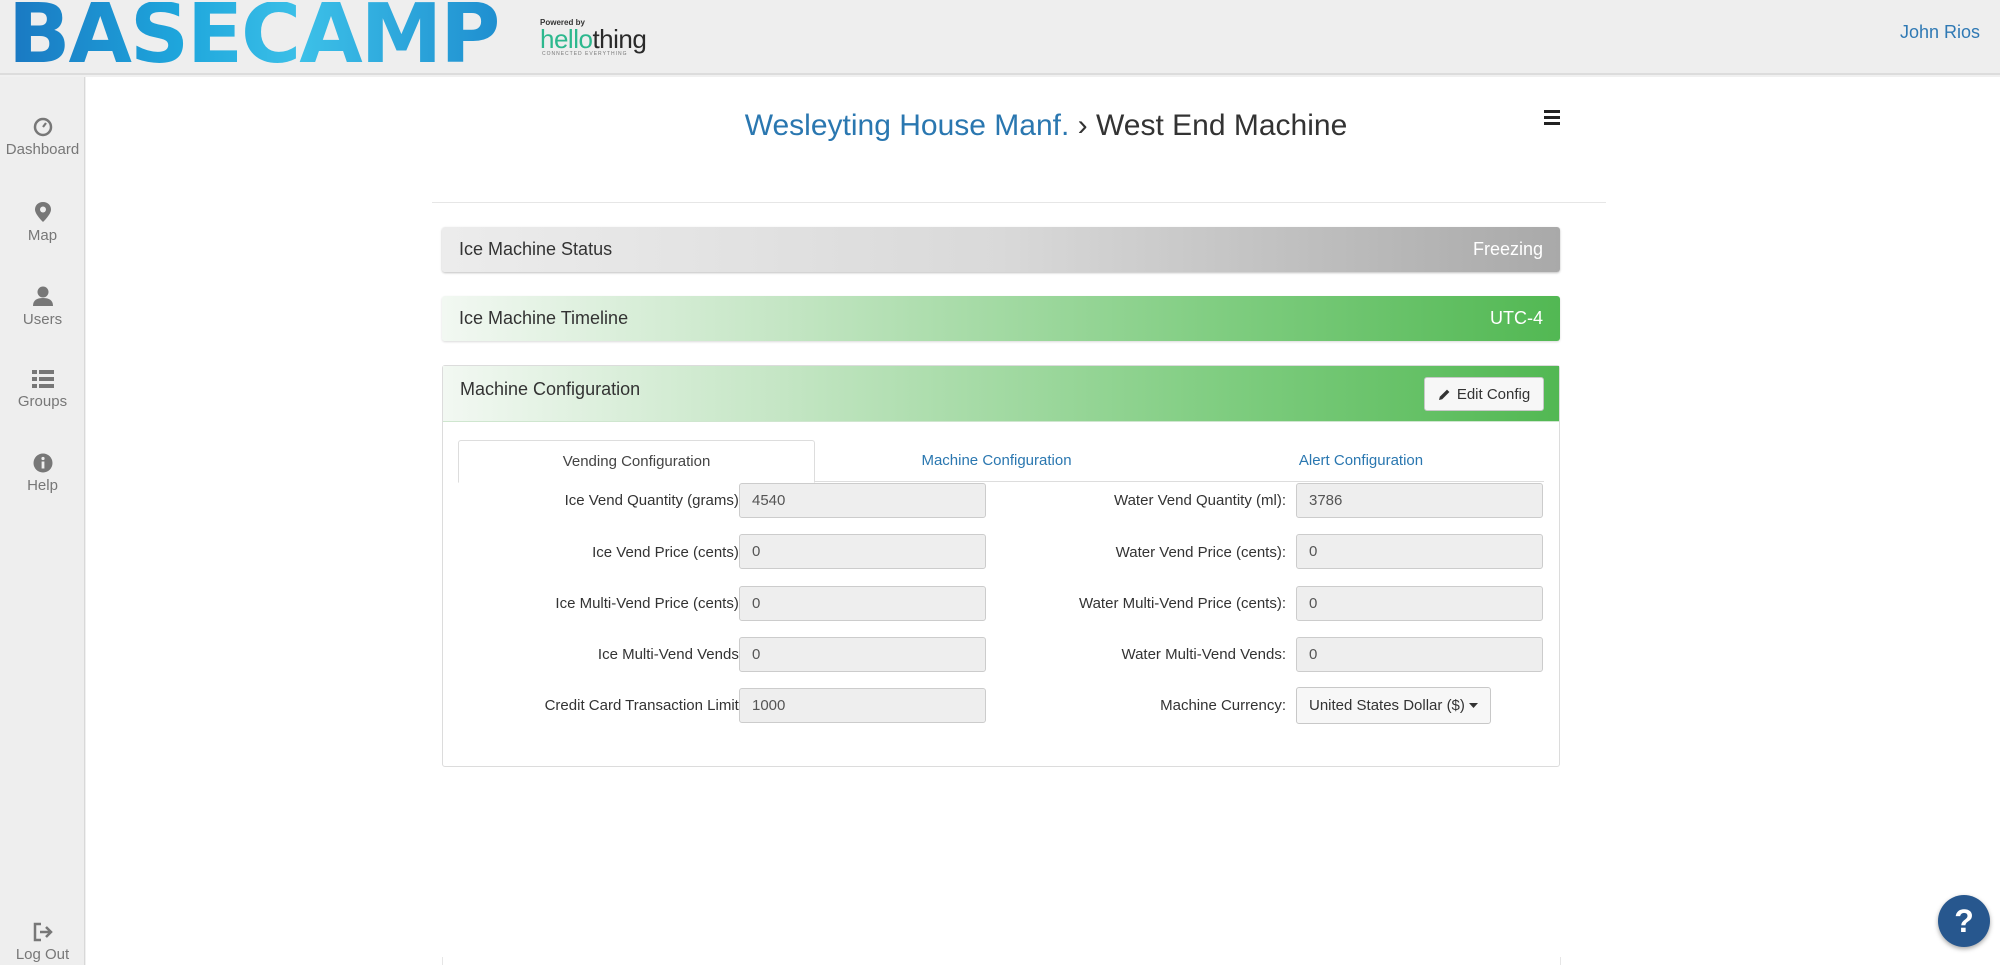 The image size is (2000, 965). I want to click on sidebar-item-label: Groups, so click(42, 401).